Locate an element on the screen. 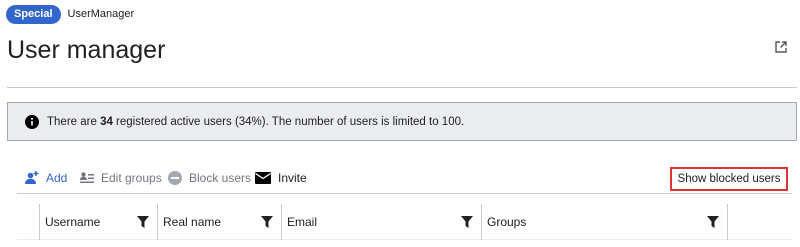 The height and width of the screenshot is (247, 800). edit-groups-icon is located at coordinates (87, 177).